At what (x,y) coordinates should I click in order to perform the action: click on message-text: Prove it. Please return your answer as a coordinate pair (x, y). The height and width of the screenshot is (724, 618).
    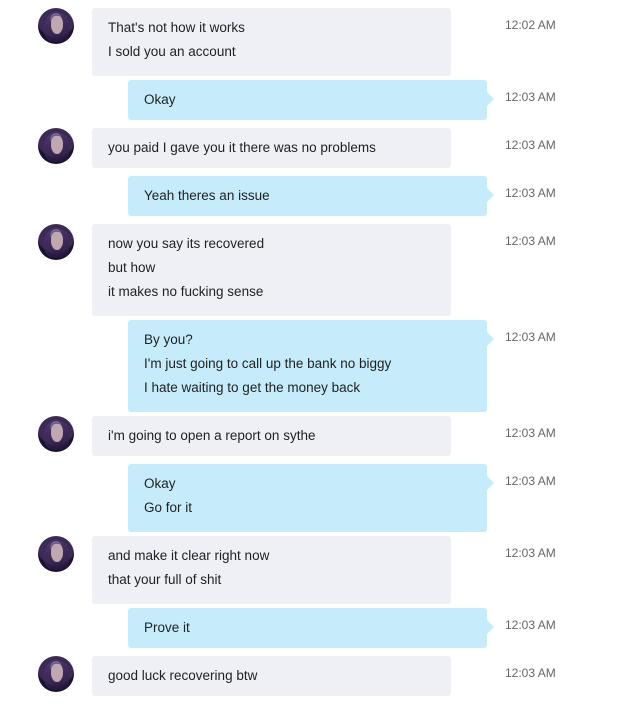
    Looking at the image, I should click on (167, 627).